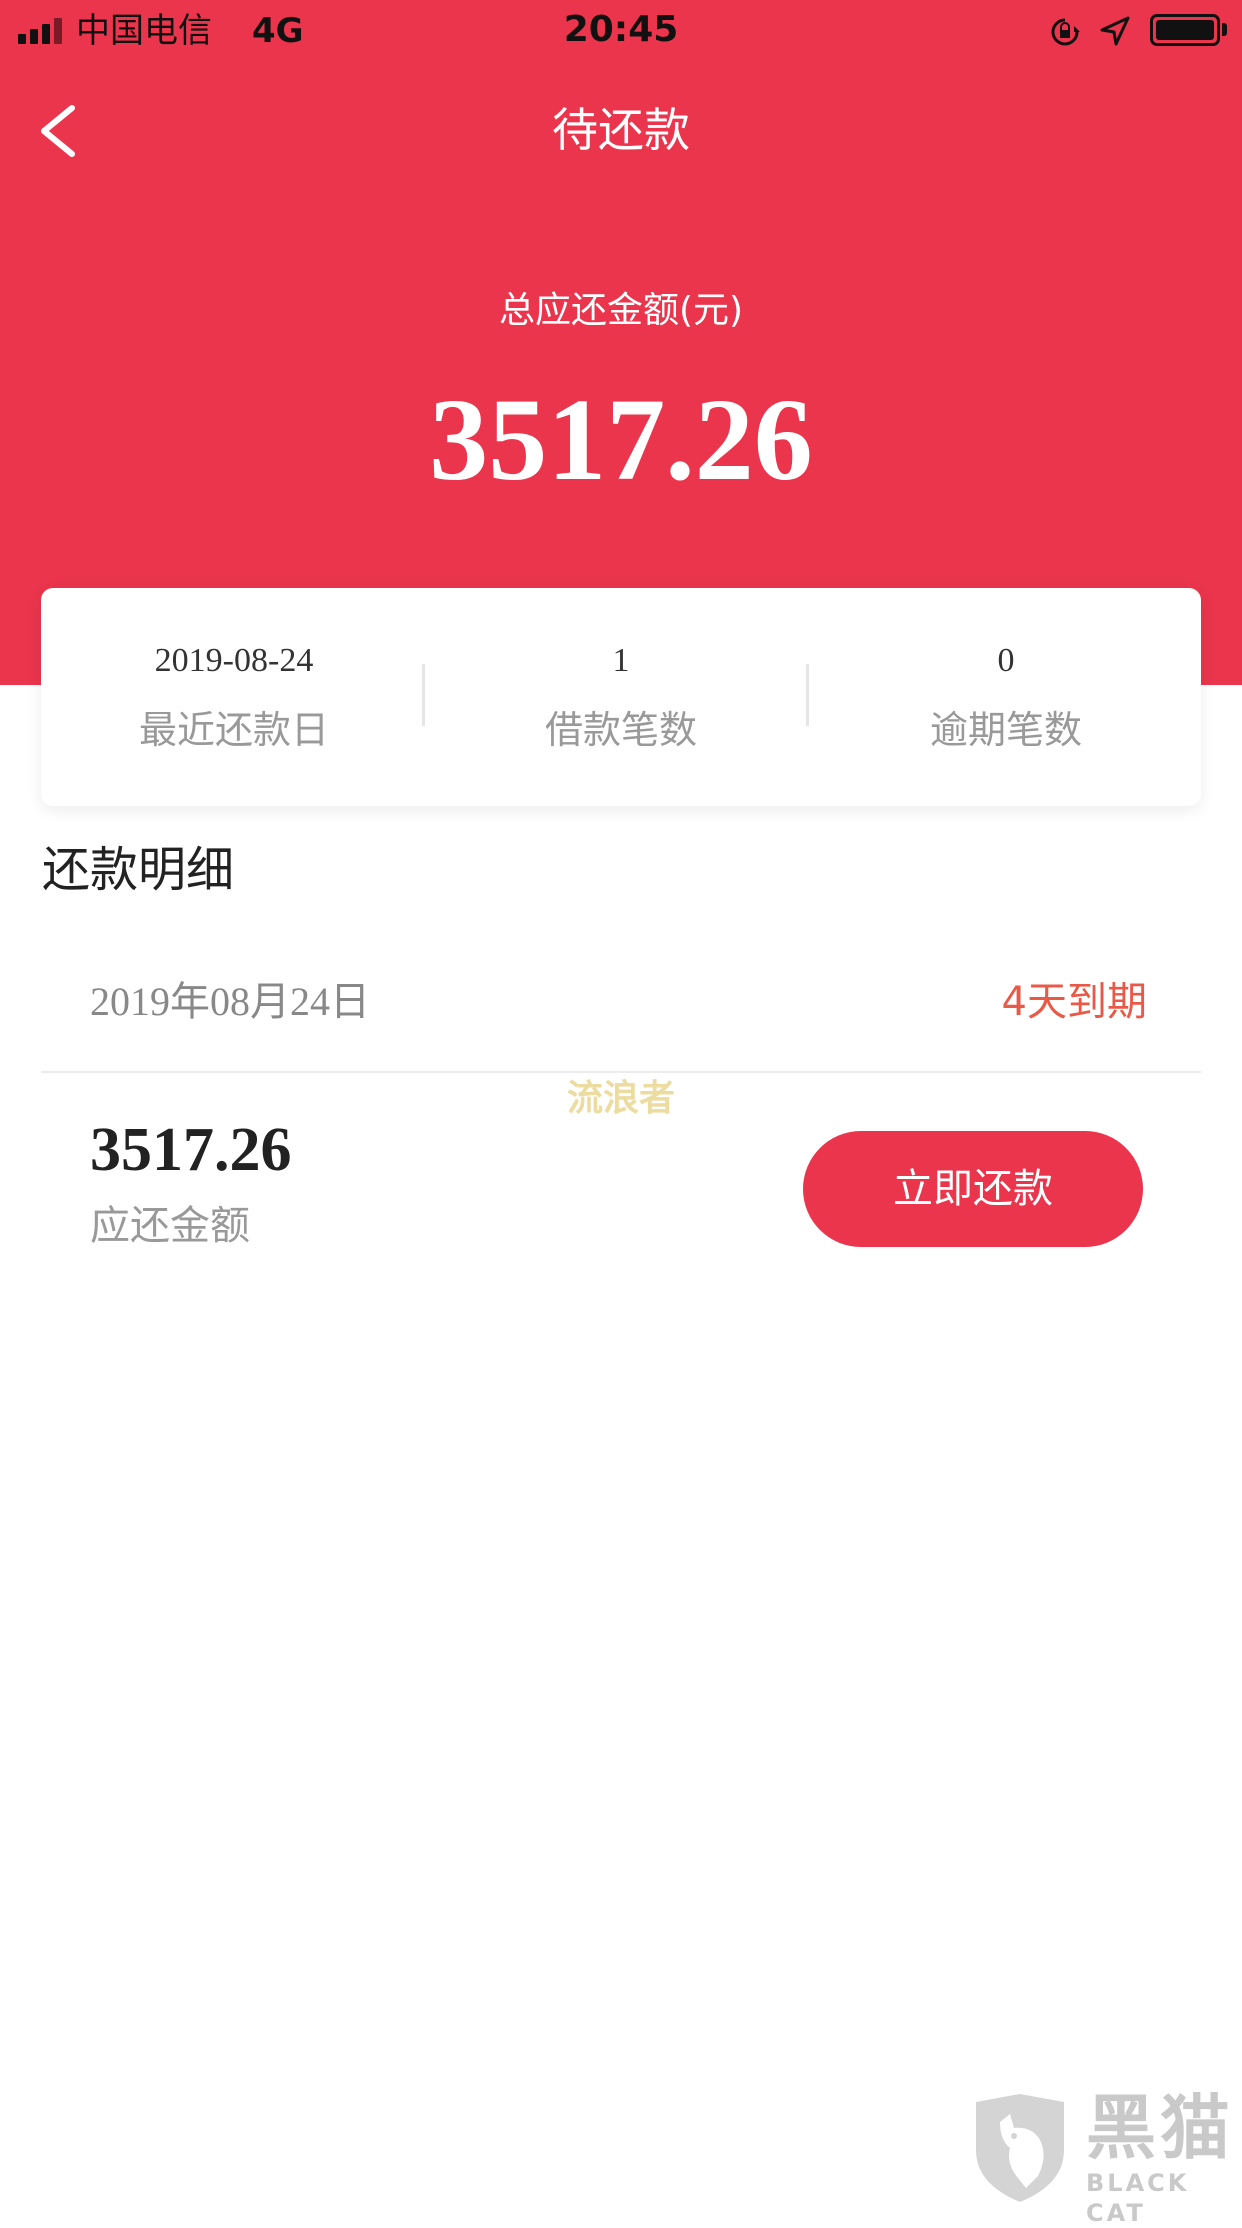 The height and width of the screenshot is (2228, 1242). Describe the element at coordinates (233, 730) in the screenshot. I see `stat-label: 最近还款日` at that location.